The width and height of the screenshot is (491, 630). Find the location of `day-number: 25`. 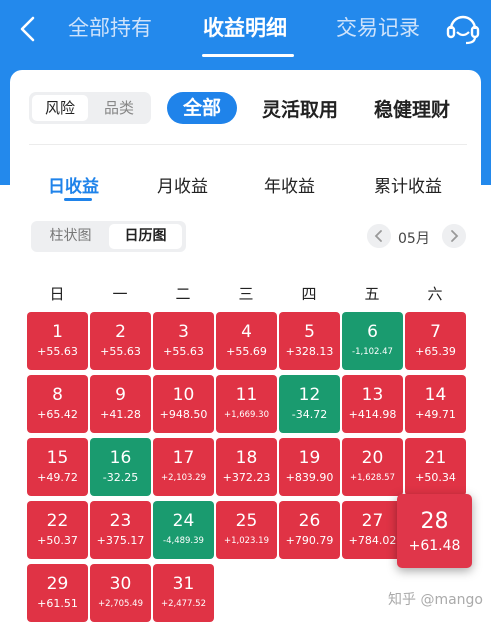

day-number: 25 is located at coordinates (246, 521).